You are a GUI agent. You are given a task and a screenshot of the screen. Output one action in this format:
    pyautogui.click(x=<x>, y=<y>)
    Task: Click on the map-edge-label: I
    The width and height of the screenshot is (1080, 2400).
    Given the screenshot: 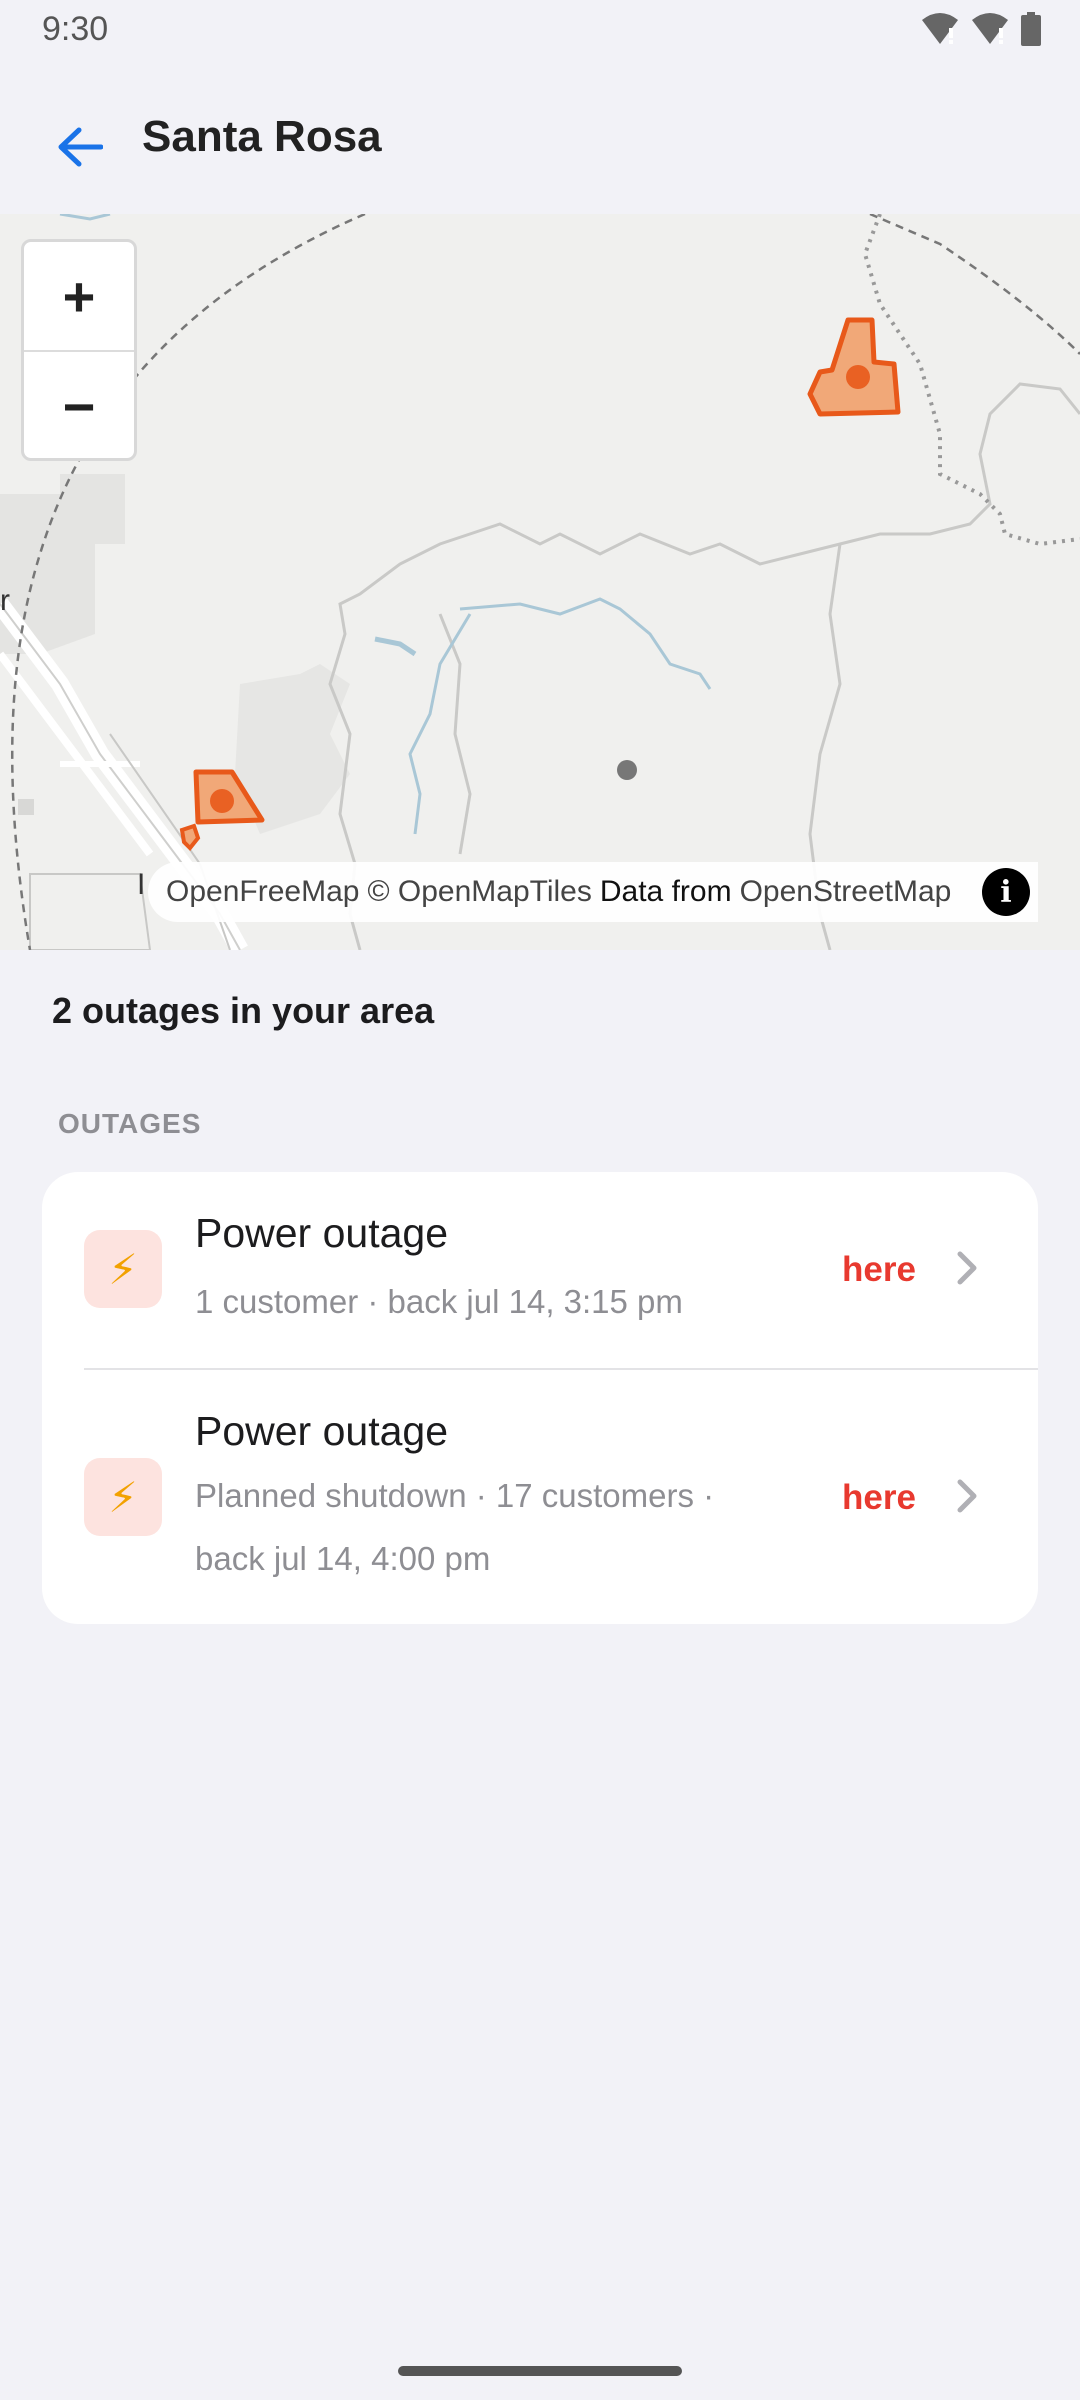 What is the action you would take?
    pyautogui.click(x=141, y=884)
    